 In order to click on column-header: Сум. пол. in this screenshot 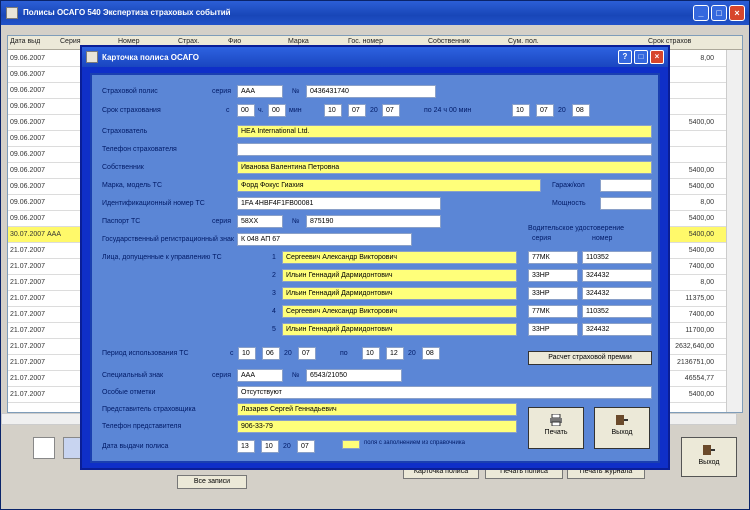, I will do `click(523, 41)`.